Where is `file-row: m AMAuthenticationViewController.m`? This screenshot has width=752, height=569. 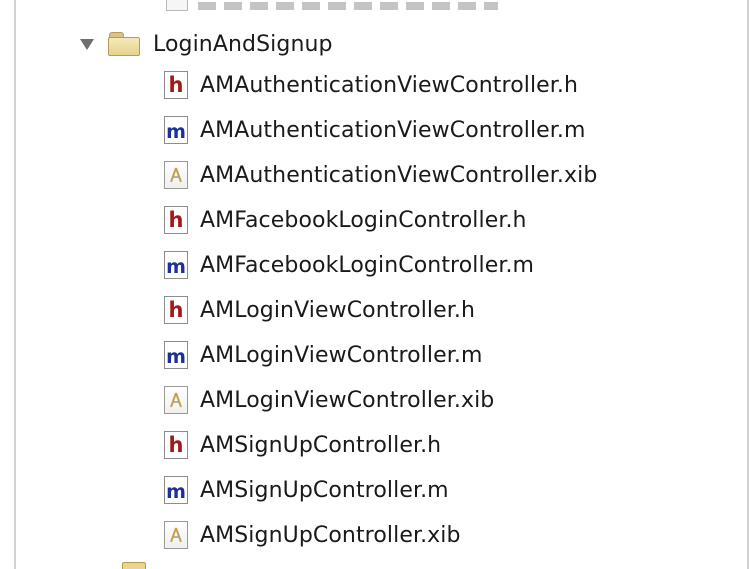 file-row: m AMAuthenticationViewController.m is located at coordinates (375, 130).